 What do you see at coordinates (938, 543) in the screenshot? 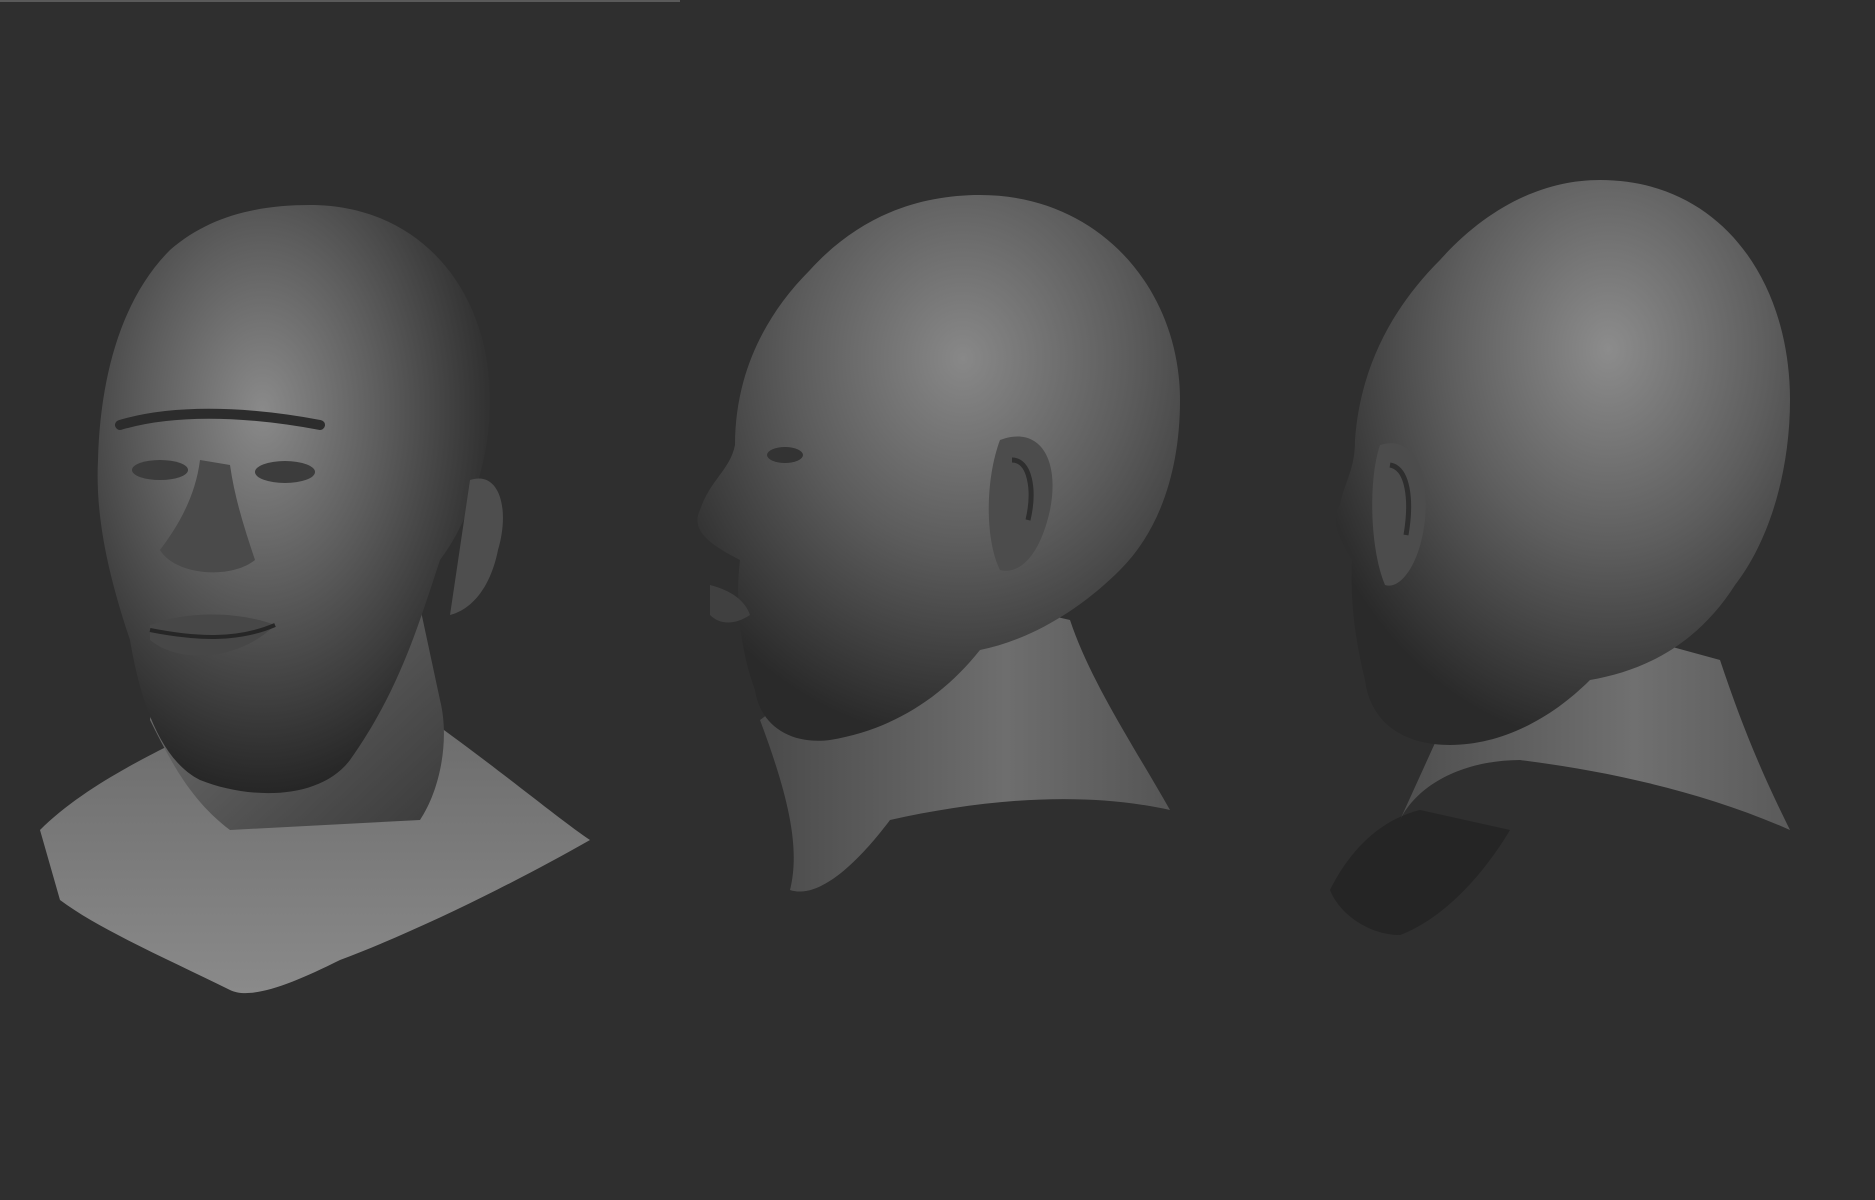
I see `head-profile-view` at bounding box center [938, 543].